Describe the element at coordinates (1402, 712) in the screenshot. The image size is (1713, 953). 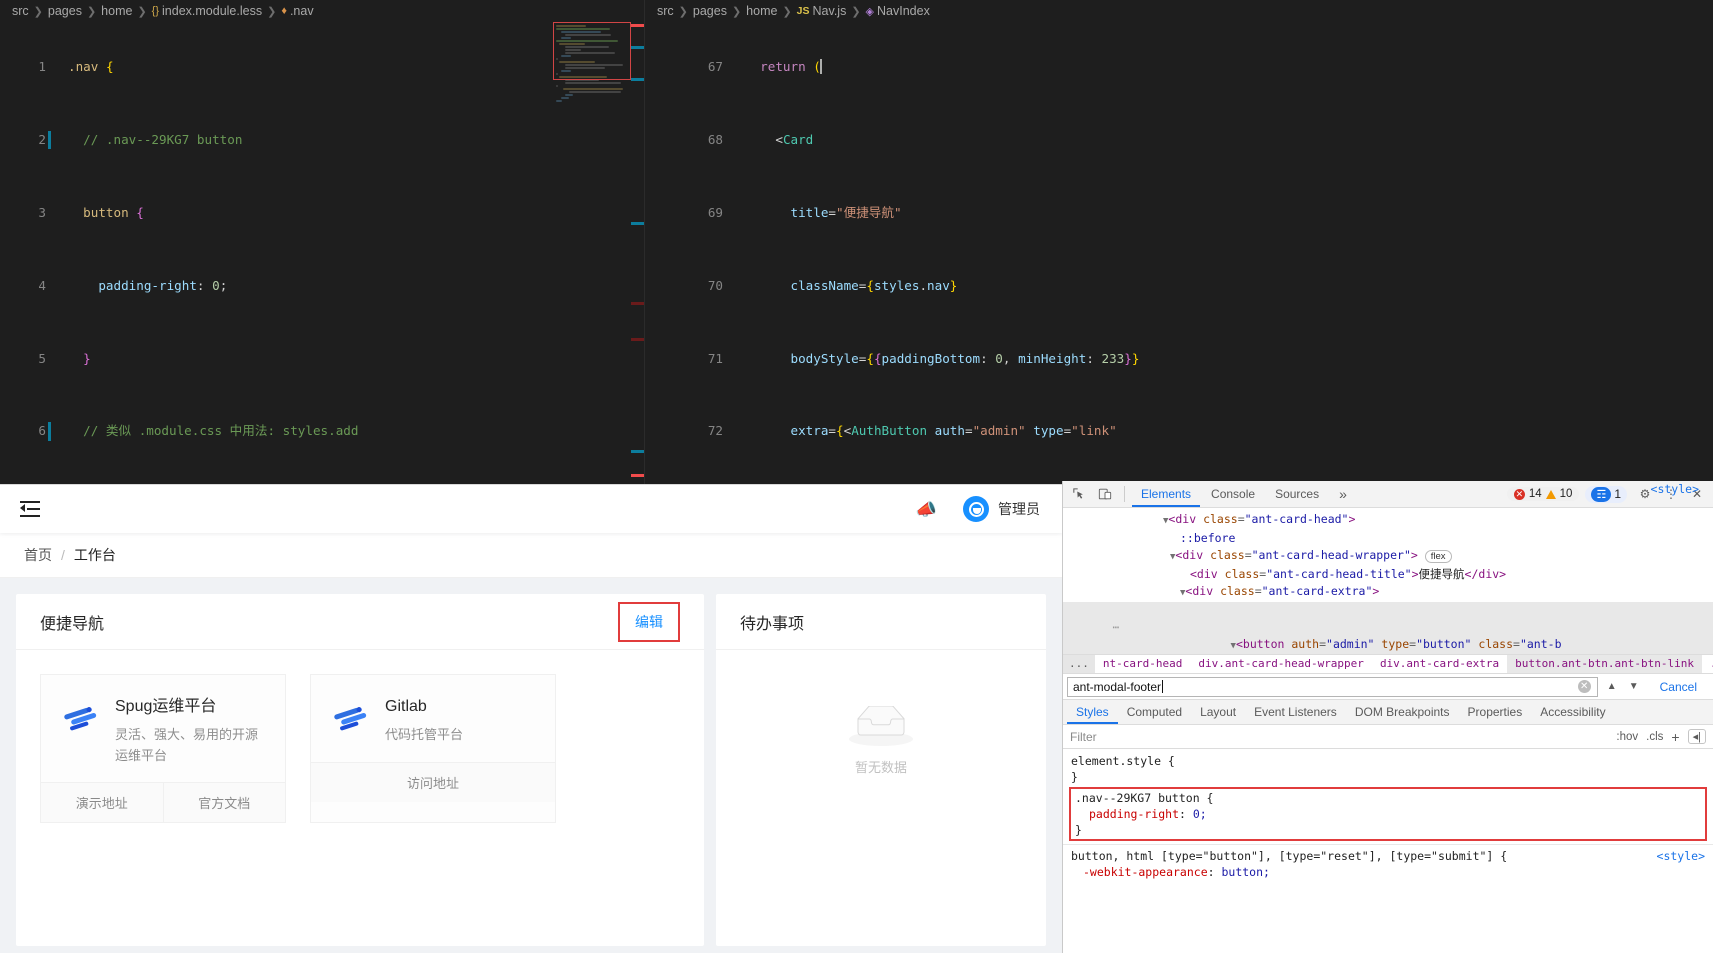
I see `subtab-dom-breakpoints: DOM Breakpoints` at that location.